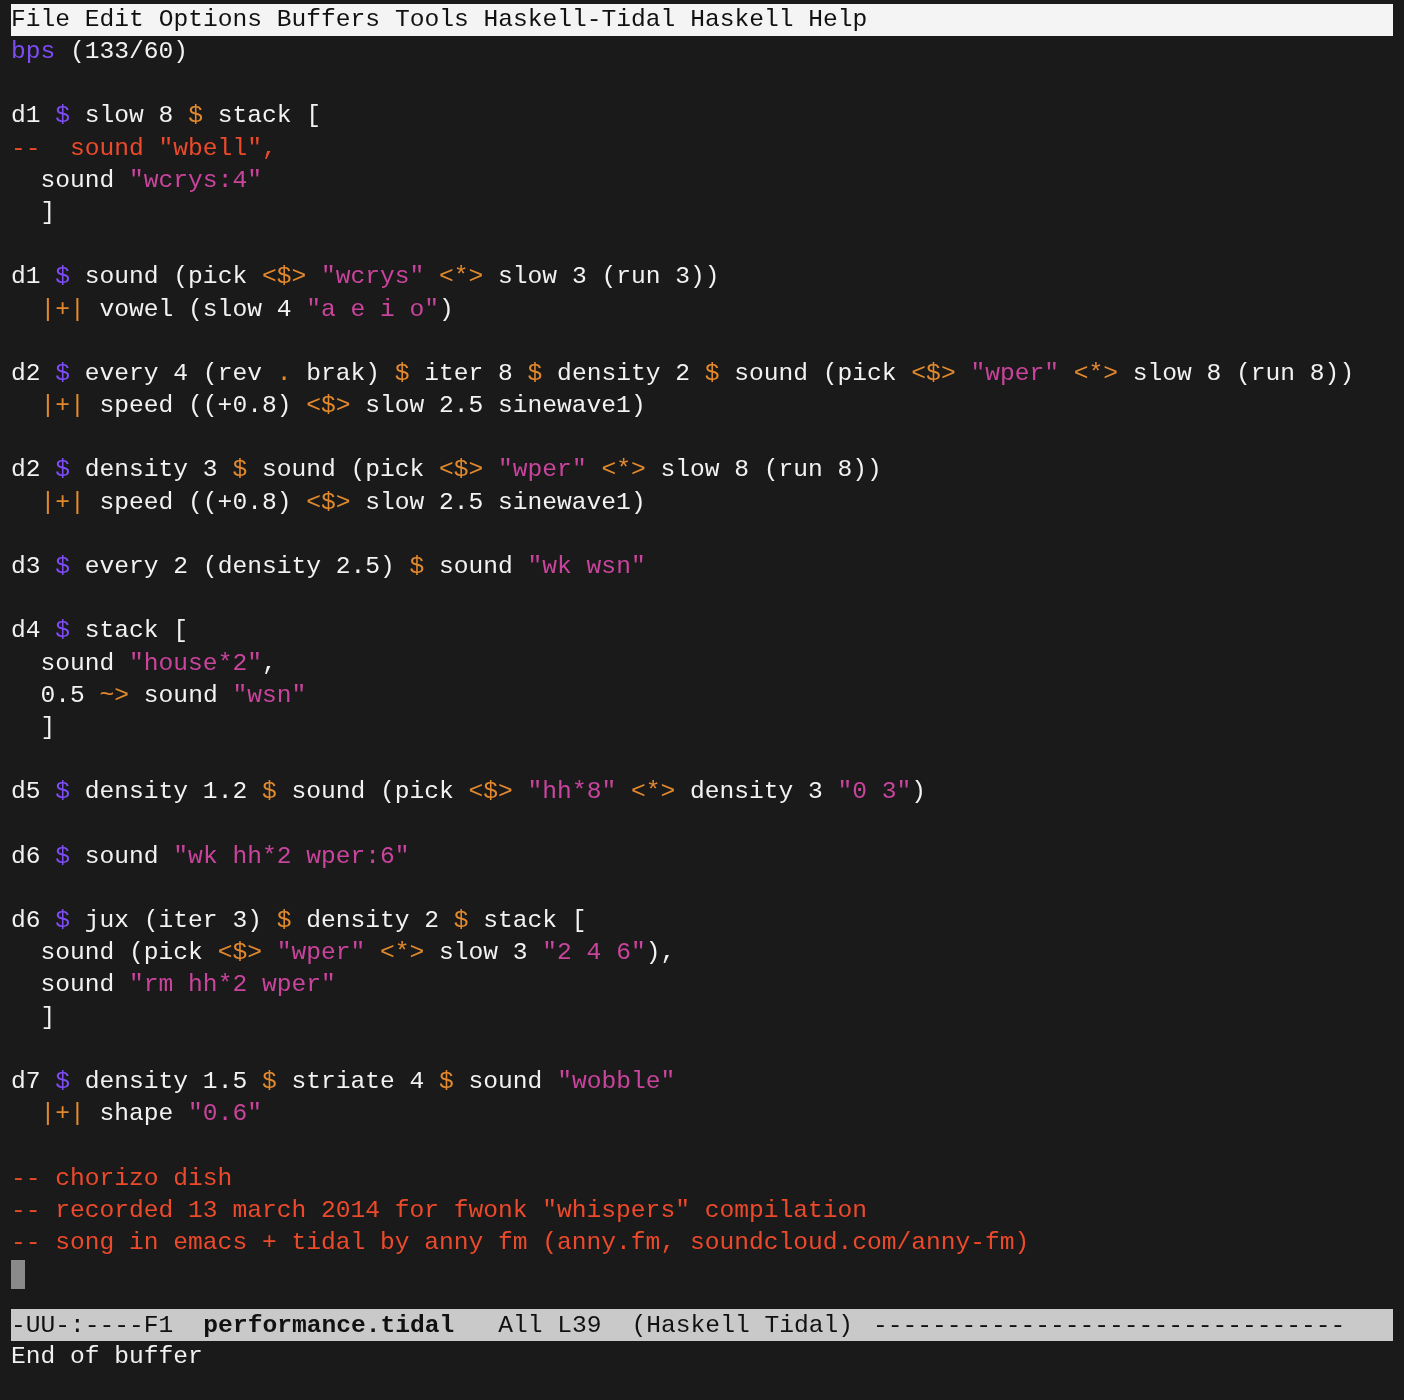 Image resolution: width=1404 pixels, height=1400 pixels. What do you see at coordinates (210, 20) in the screenshot?
I see `menu-item: Options` at bounding box center [210, 20].